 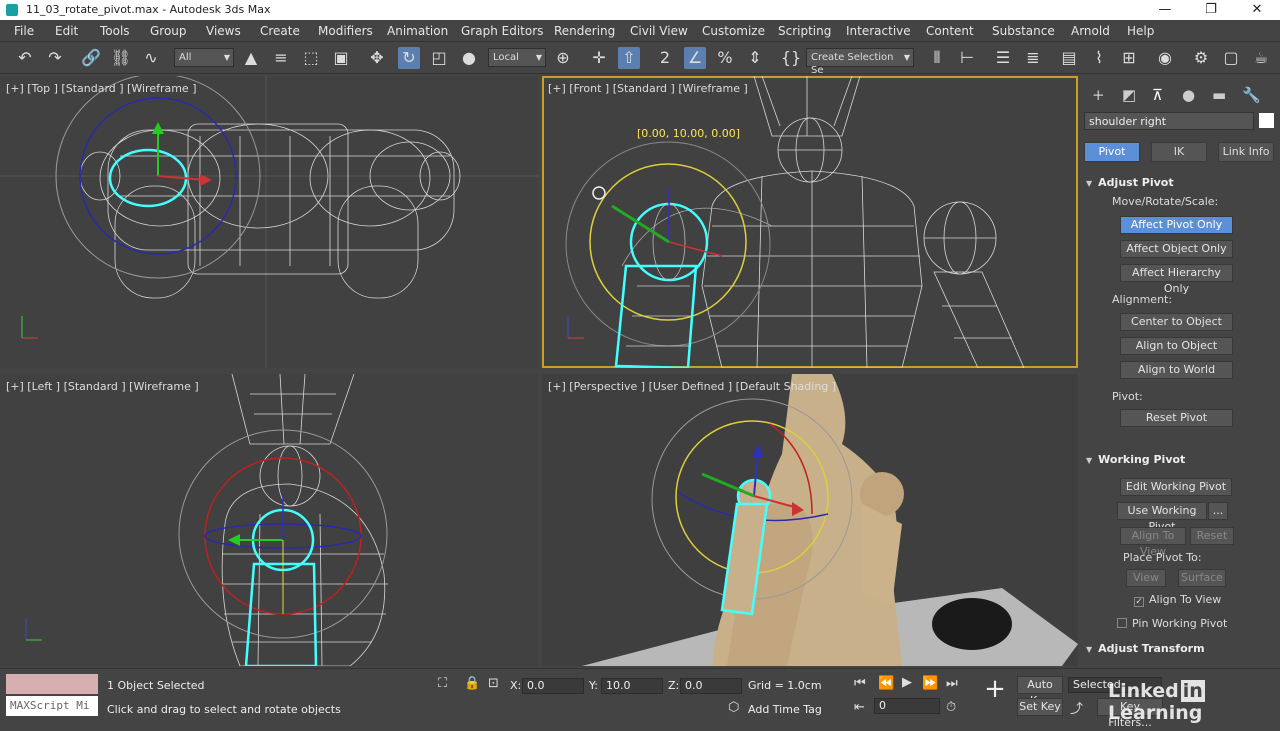 I want to click on named-selection-set-dropdown: Create Selection Se ▼, so click(x=860, y=62).